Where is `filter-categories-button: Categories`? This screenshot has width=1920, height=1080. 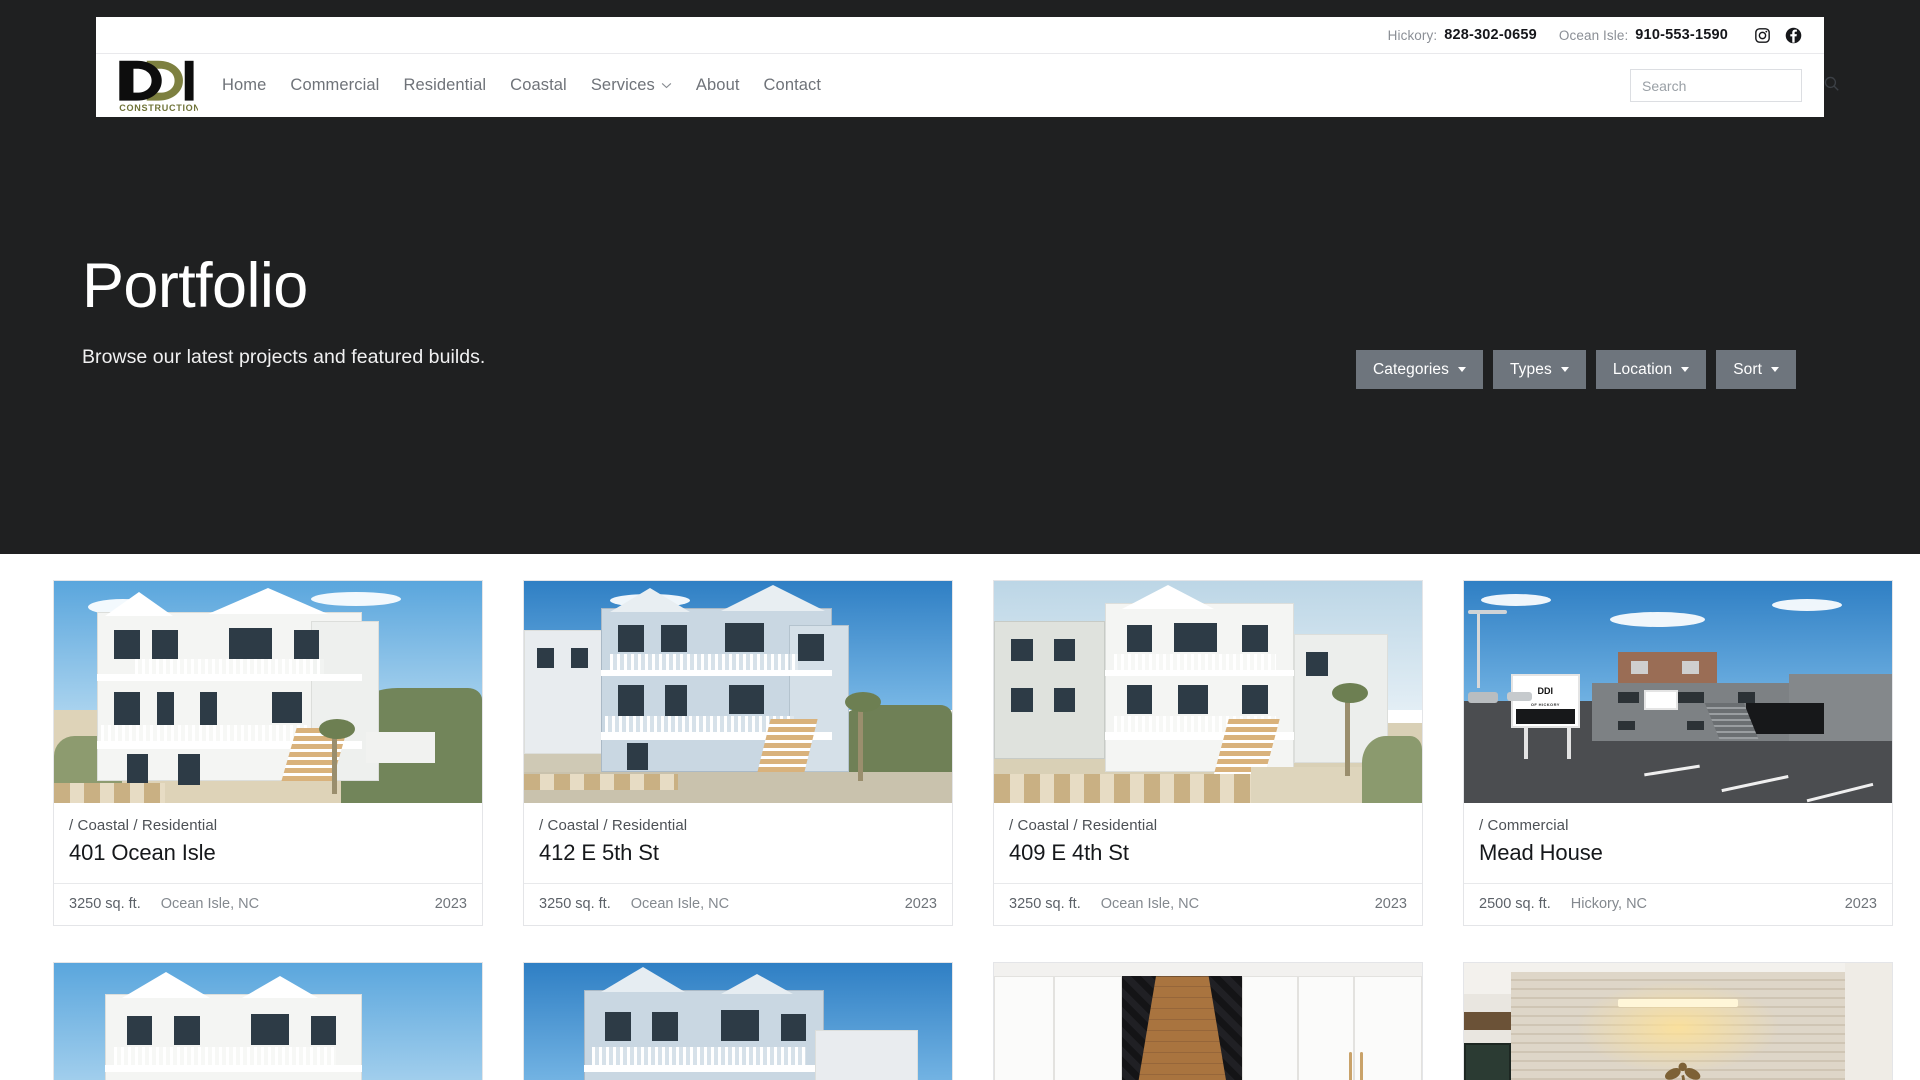 filter-categories-button: Categories is located at coordinates (1419, 369).